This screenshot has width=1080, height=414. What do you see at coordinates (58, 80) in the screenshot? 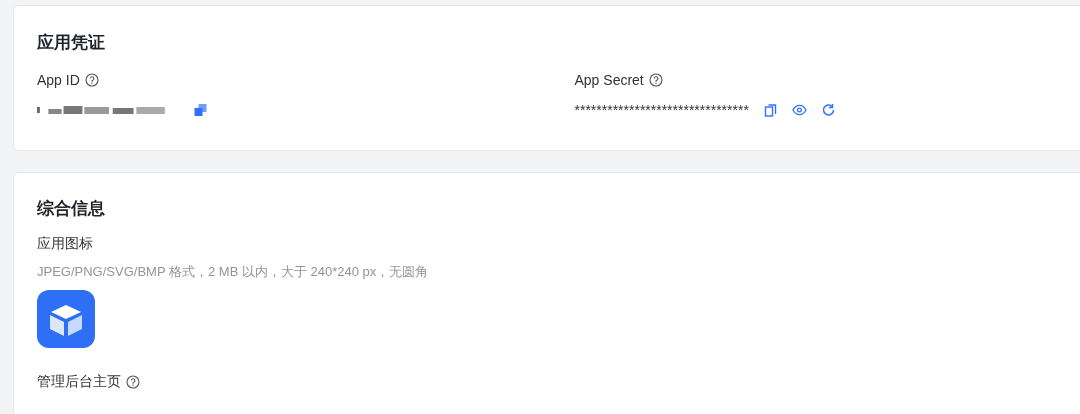
I see `field-label: App ID` at bounding box center [58, 80].